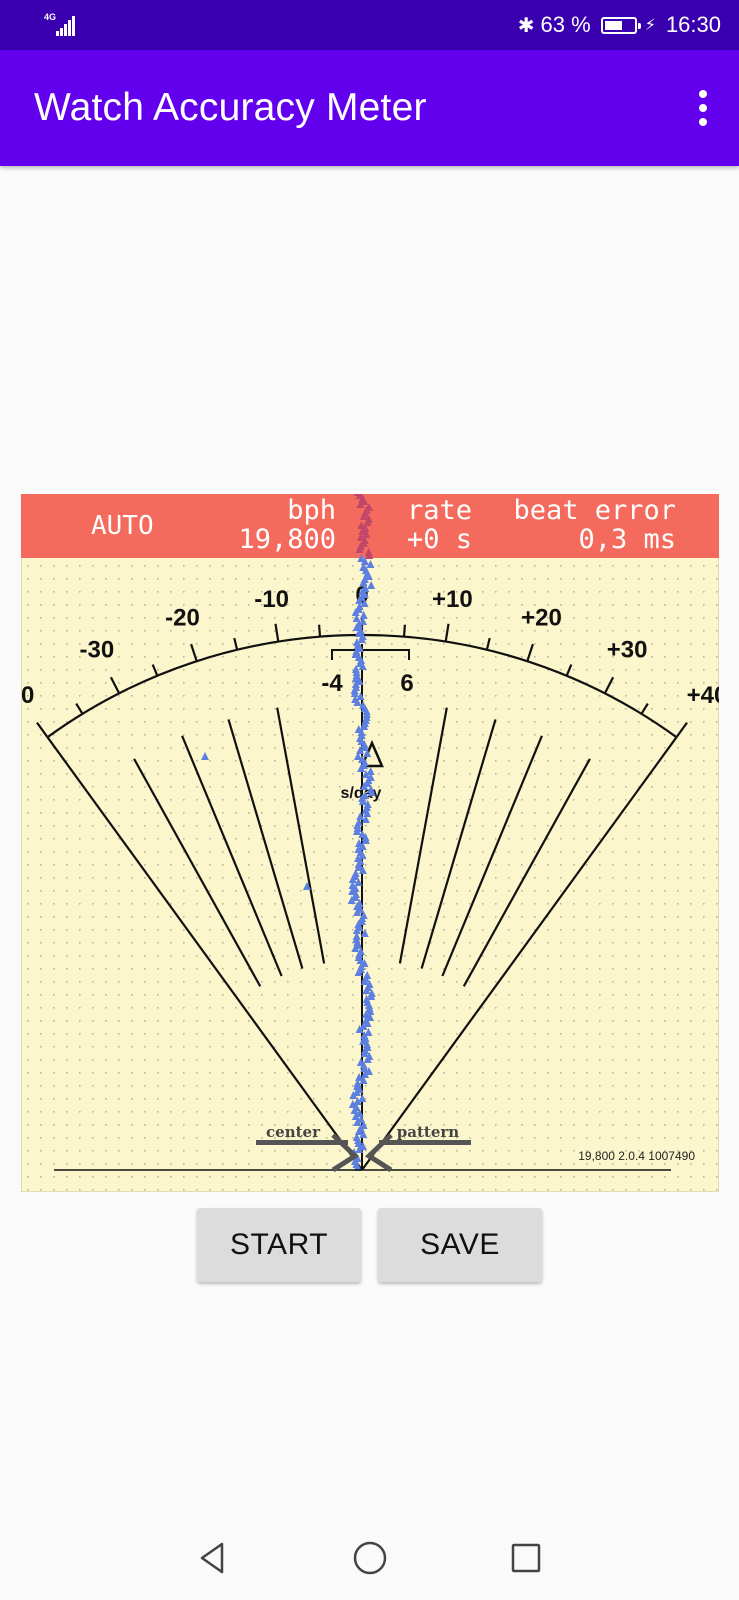  I want to click on battery-icon, so click(620, 25).